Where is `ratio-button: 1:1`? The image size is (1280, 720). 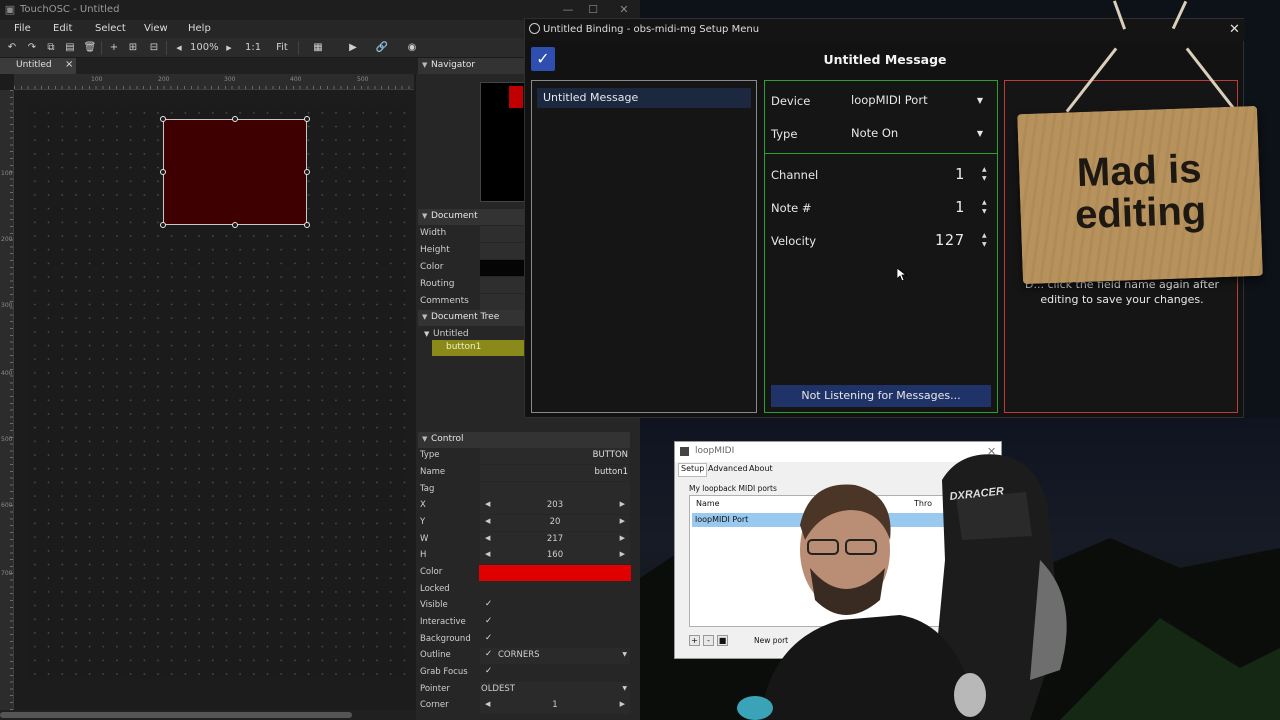 ratio-button: 1:1 is located at coordinates (253, 48).